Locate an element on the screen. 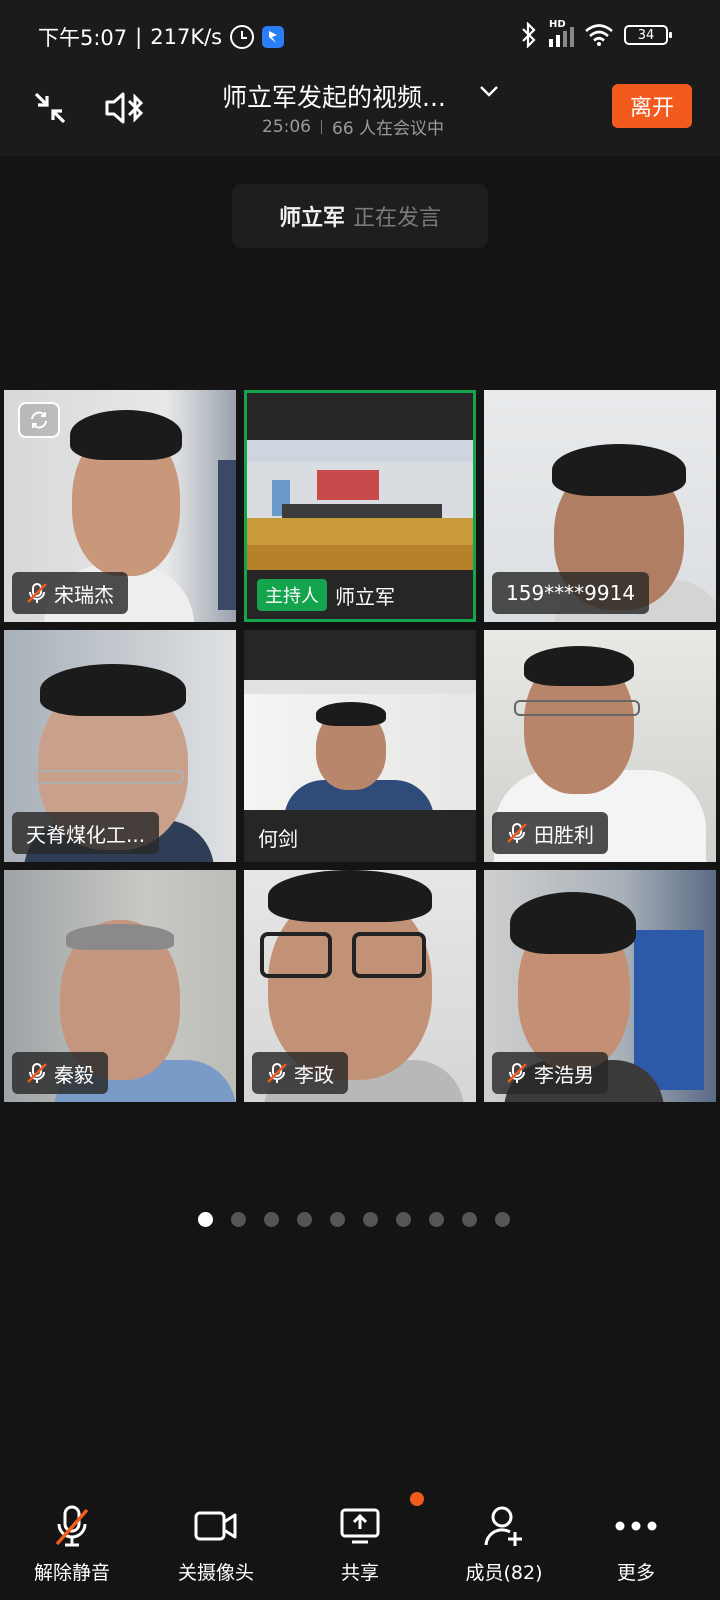  video-tile: 秦毅 is located at coordinates (120, 986).